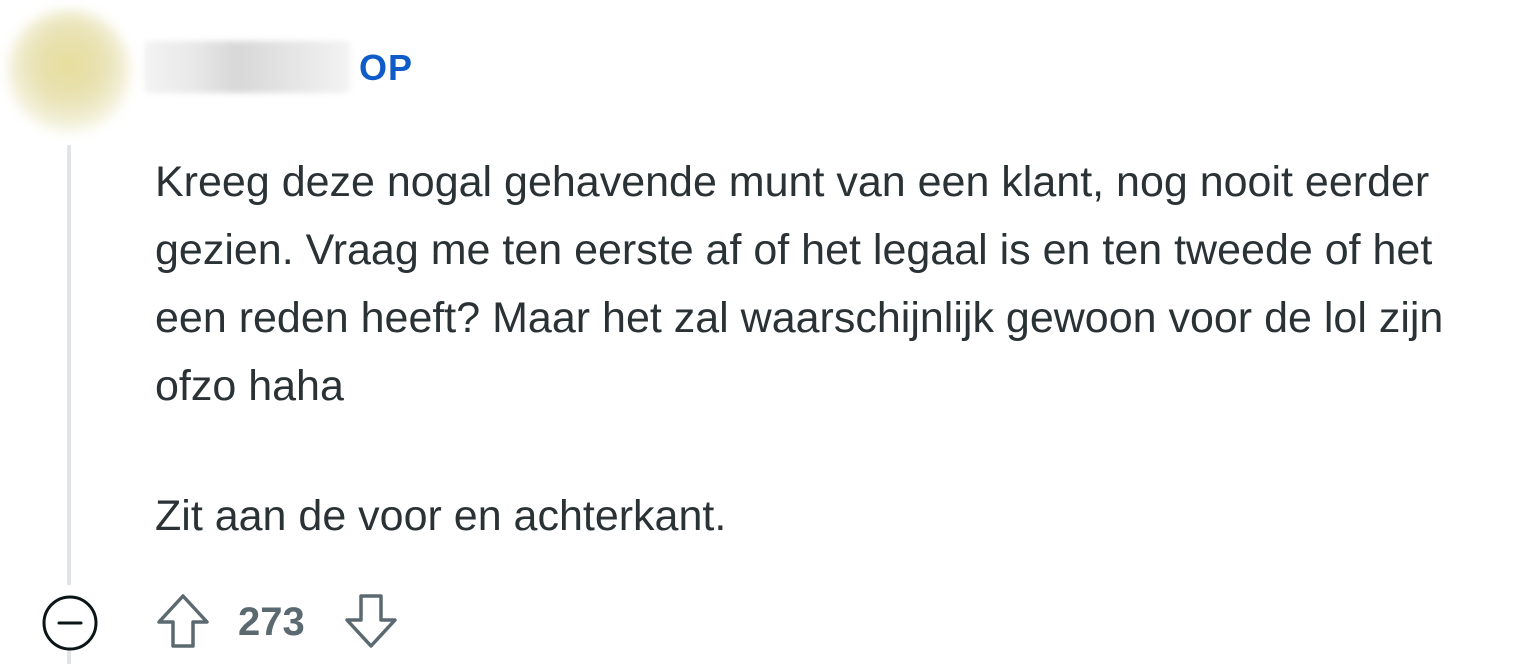 This screenshot has height=664, width=1518. I want to click on collapse-minus-icon, so click(70, 623).